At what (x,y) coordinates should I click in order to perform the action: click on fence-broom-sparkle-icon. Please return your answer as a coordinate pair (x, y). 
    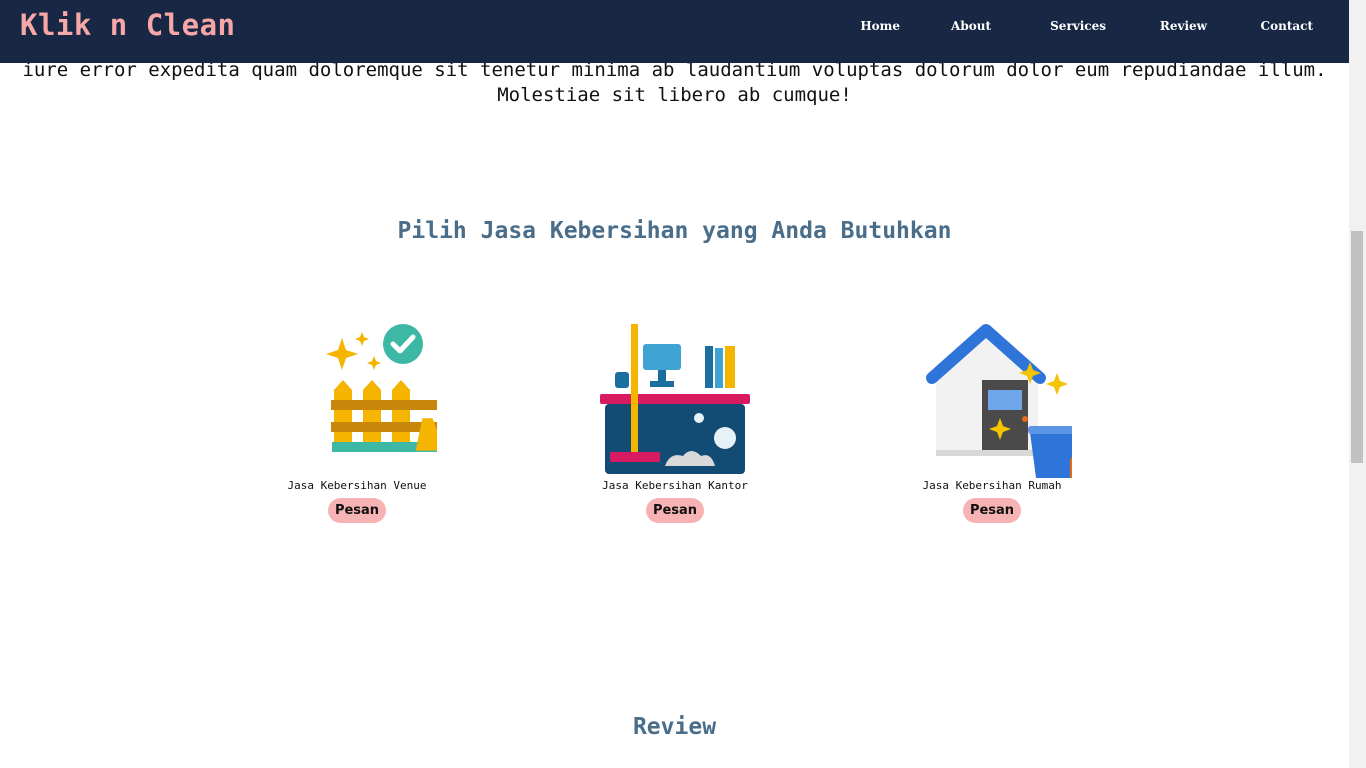
    Looking at the image, I should click on (381, 388).